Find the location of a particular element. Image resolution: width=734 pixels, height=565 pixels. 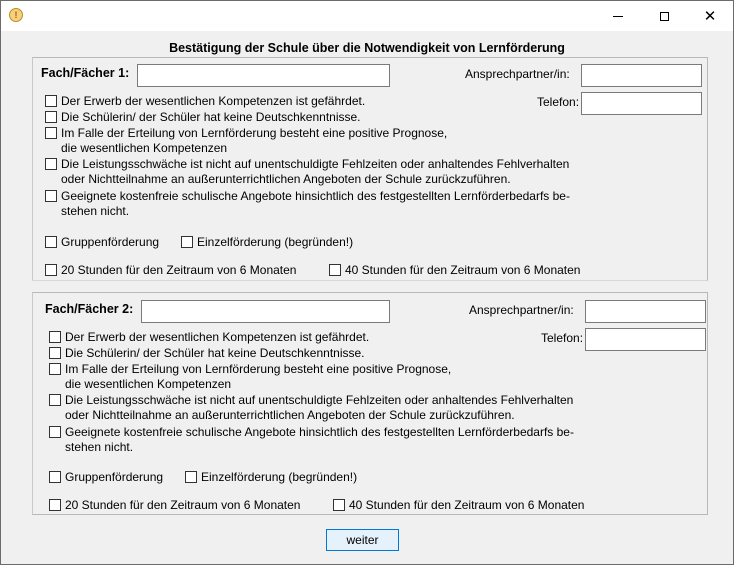

minimize-button is located at coordinates (618, 16).